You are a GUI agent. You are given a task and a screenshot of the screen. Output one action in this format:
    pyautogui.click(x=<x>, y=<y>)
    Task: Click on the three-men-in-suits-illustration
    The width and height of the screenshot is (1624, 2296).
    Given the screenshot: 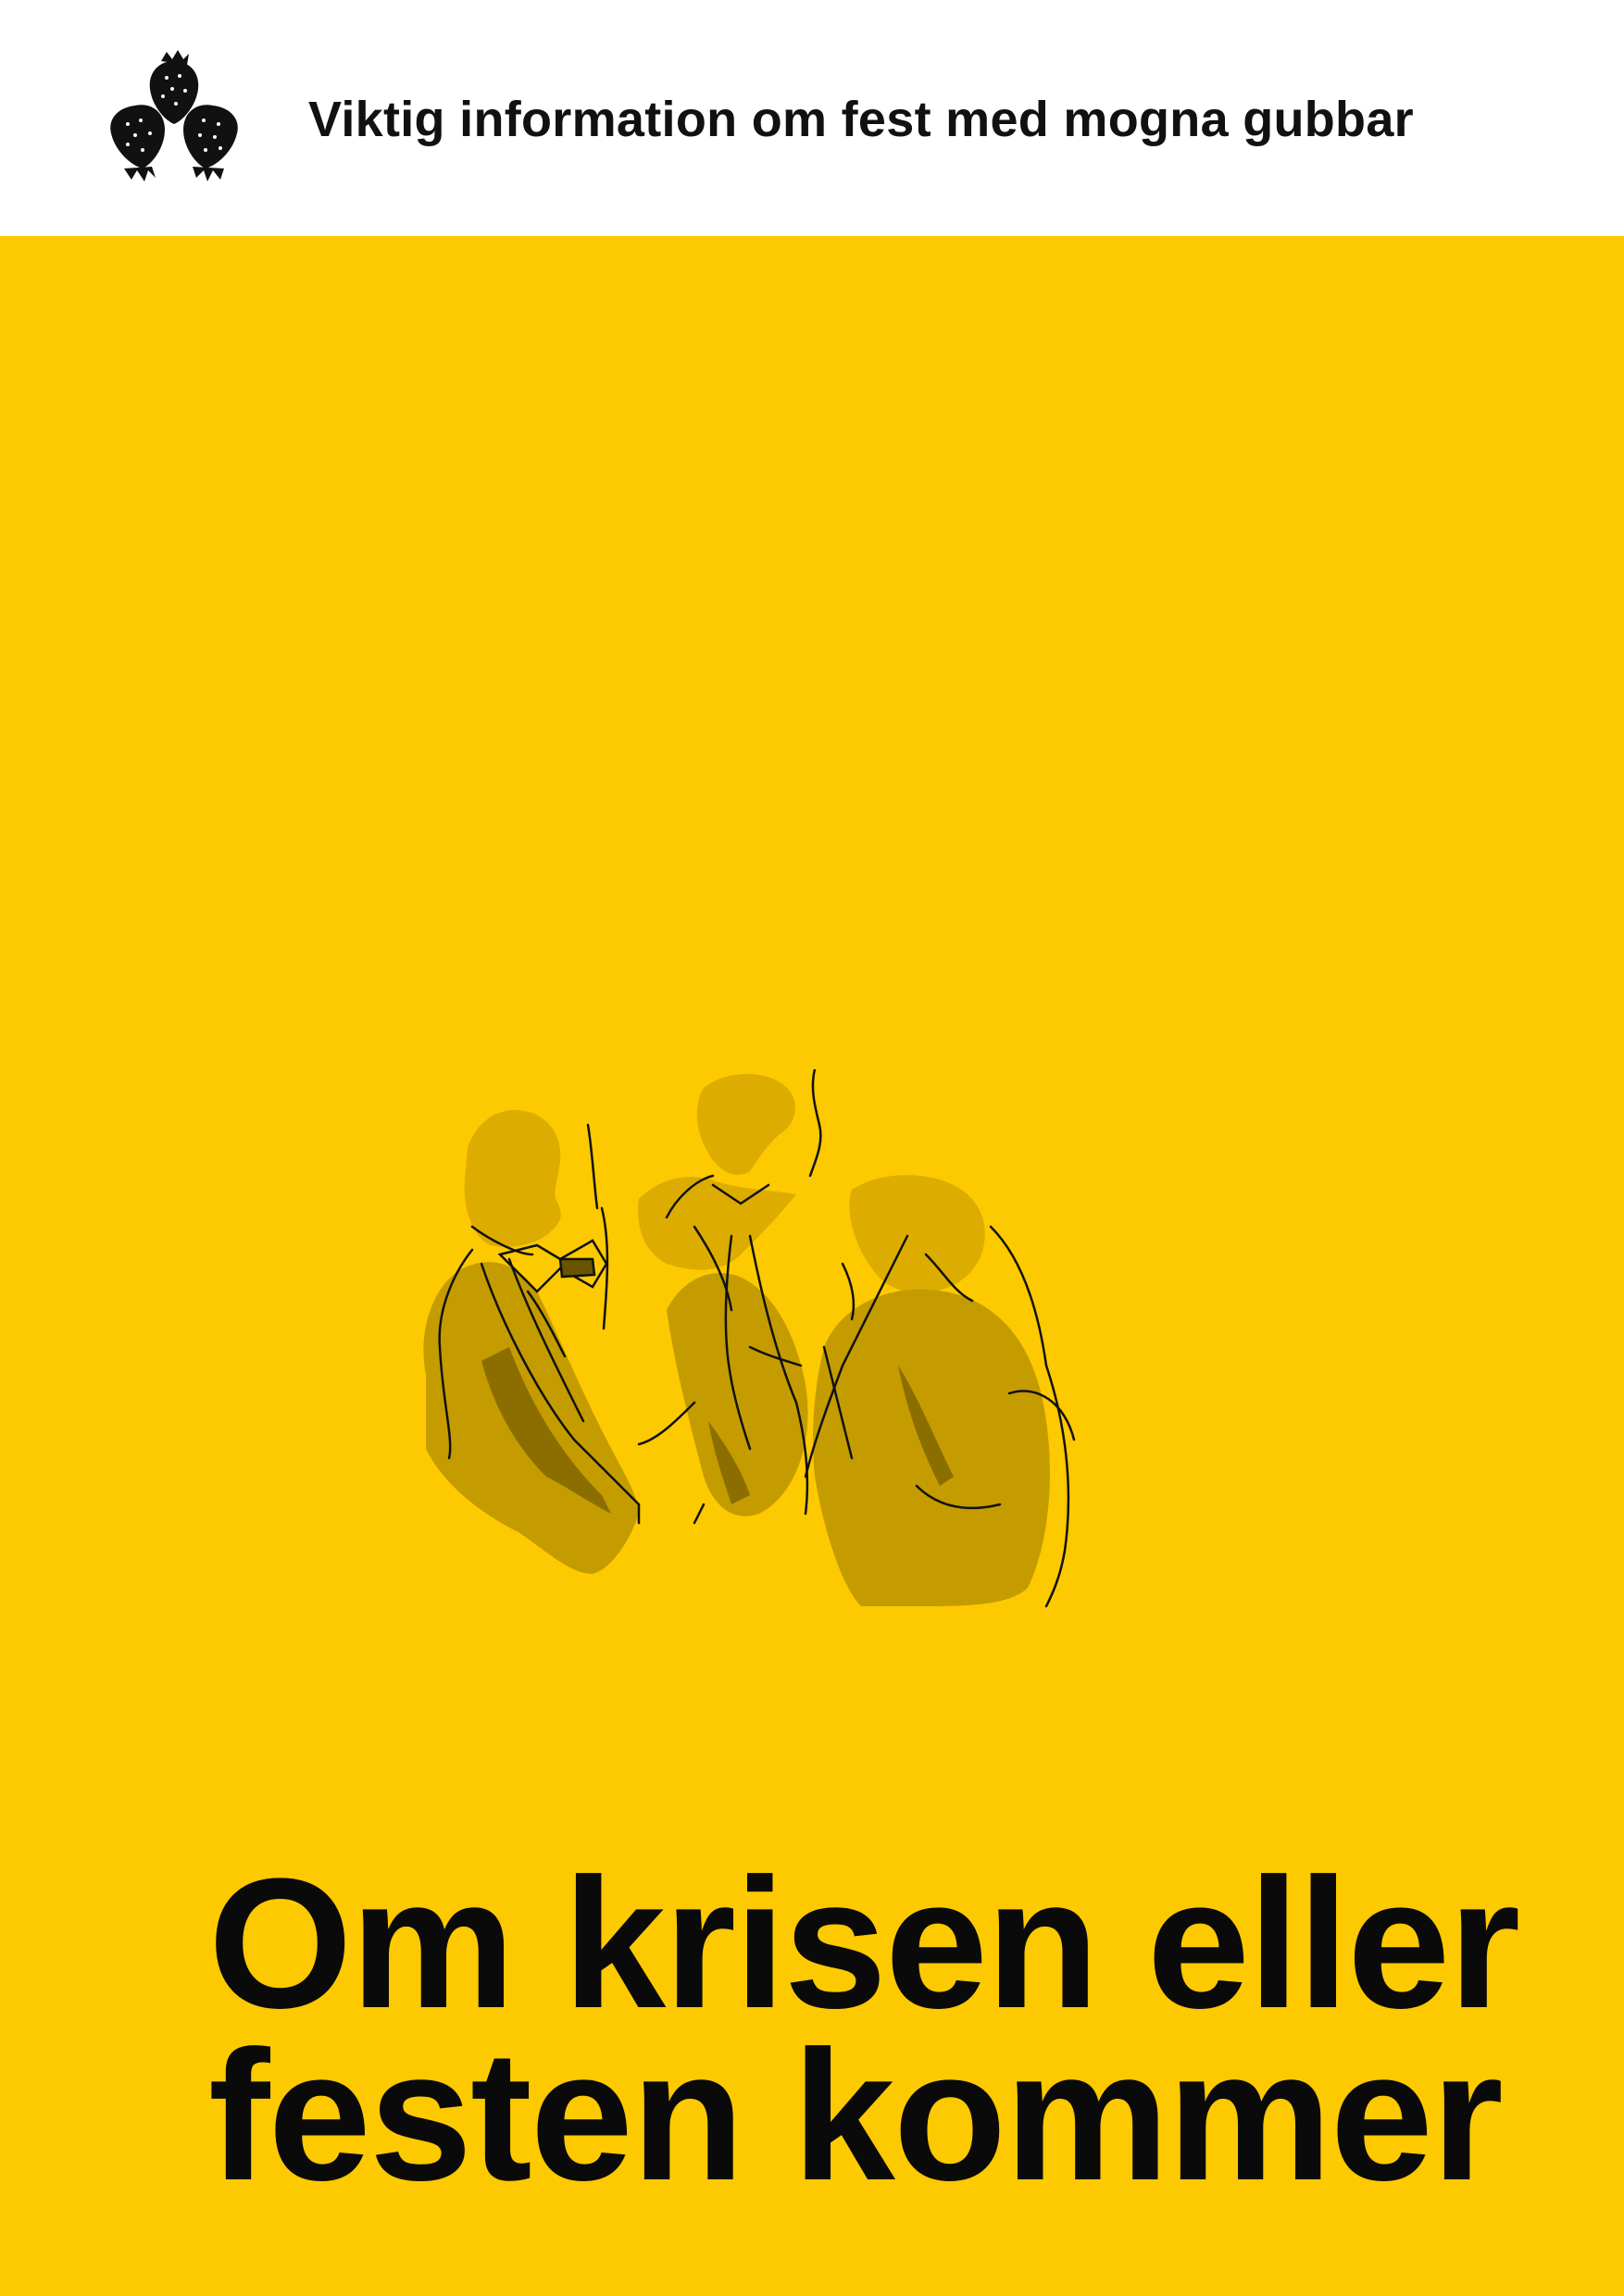 What is the action you would take?
    pyautogui.click(x=749, y=1338)
    